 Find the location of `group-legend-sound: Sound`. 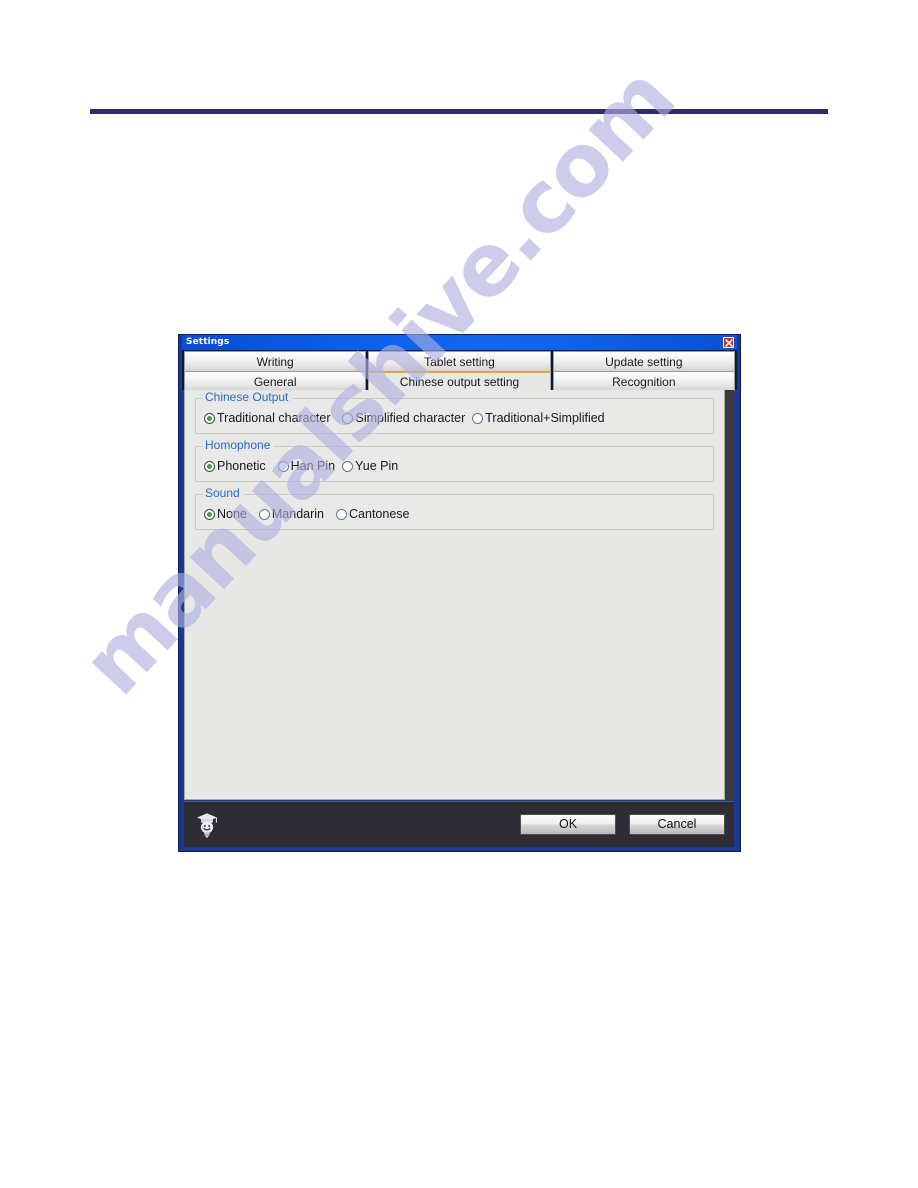

group-legend-sound: Sound is located at coordinates (223, 493).